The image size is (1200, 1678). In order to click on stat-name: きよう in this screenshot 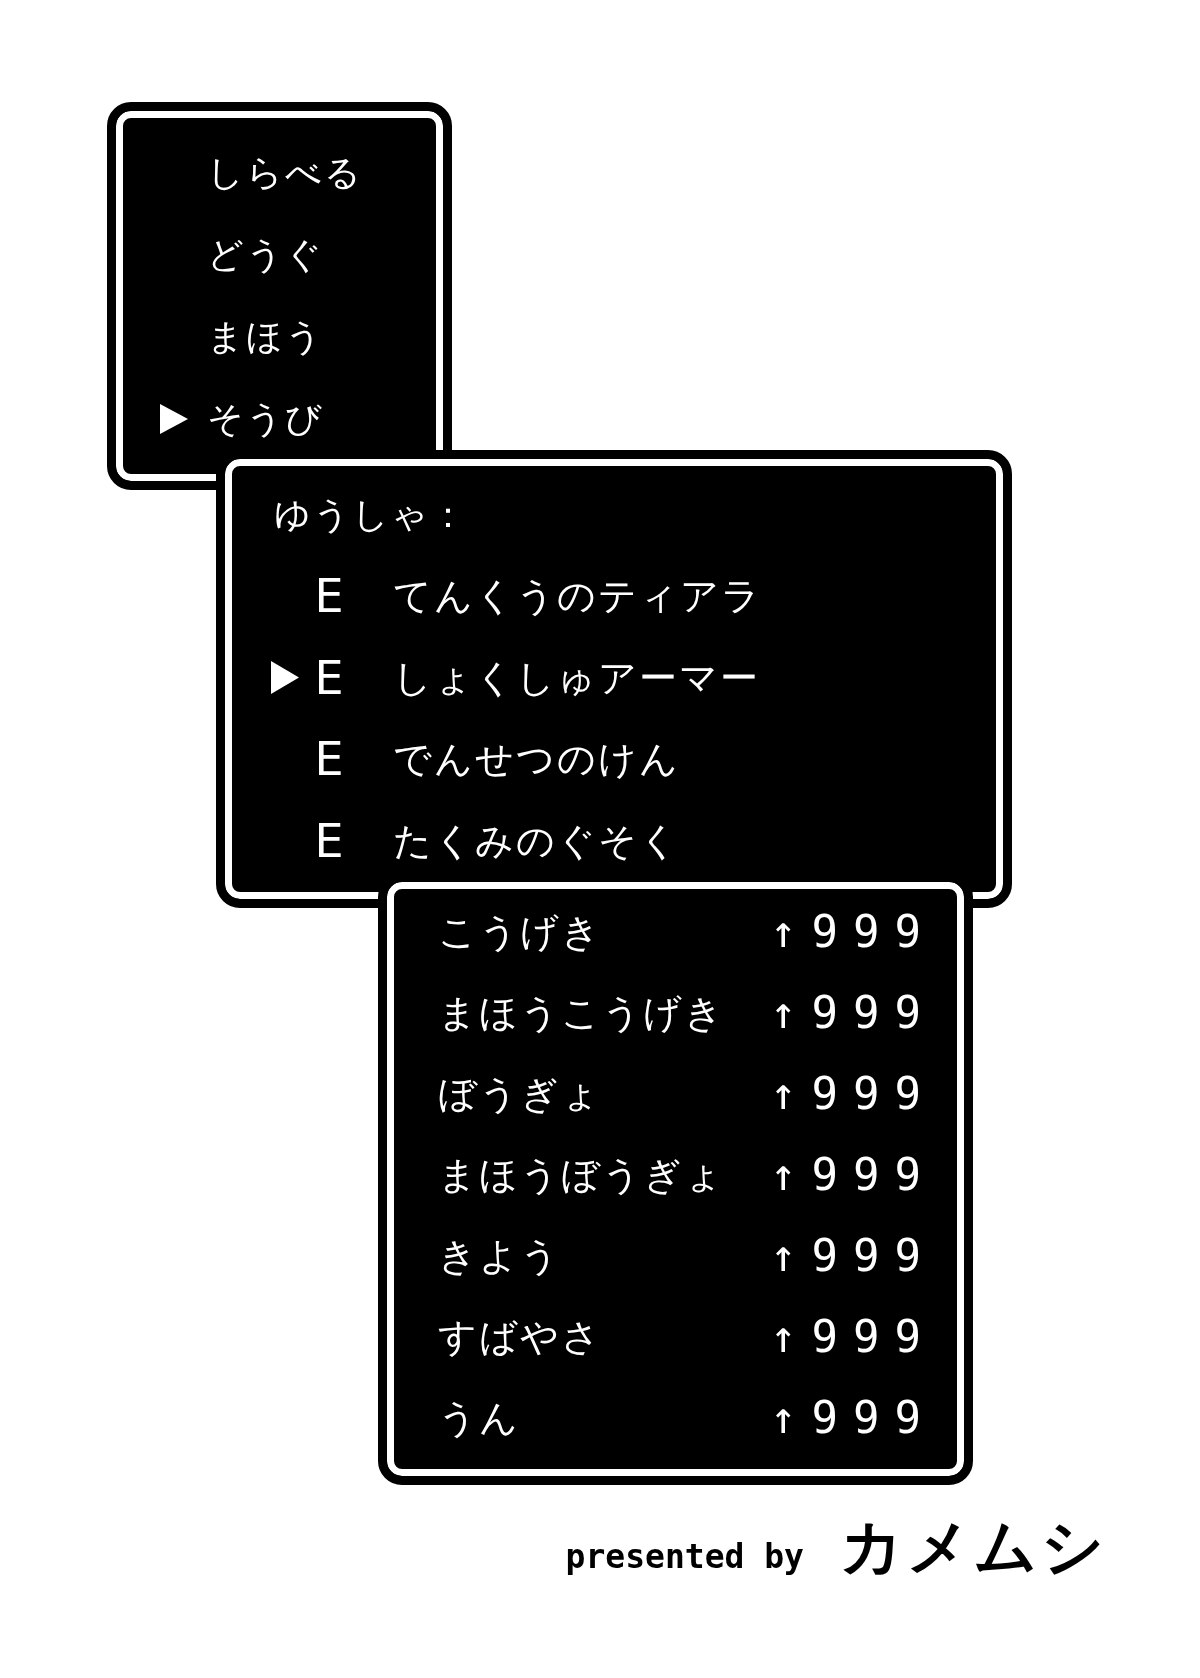, I will do `click(500, 1256)`.